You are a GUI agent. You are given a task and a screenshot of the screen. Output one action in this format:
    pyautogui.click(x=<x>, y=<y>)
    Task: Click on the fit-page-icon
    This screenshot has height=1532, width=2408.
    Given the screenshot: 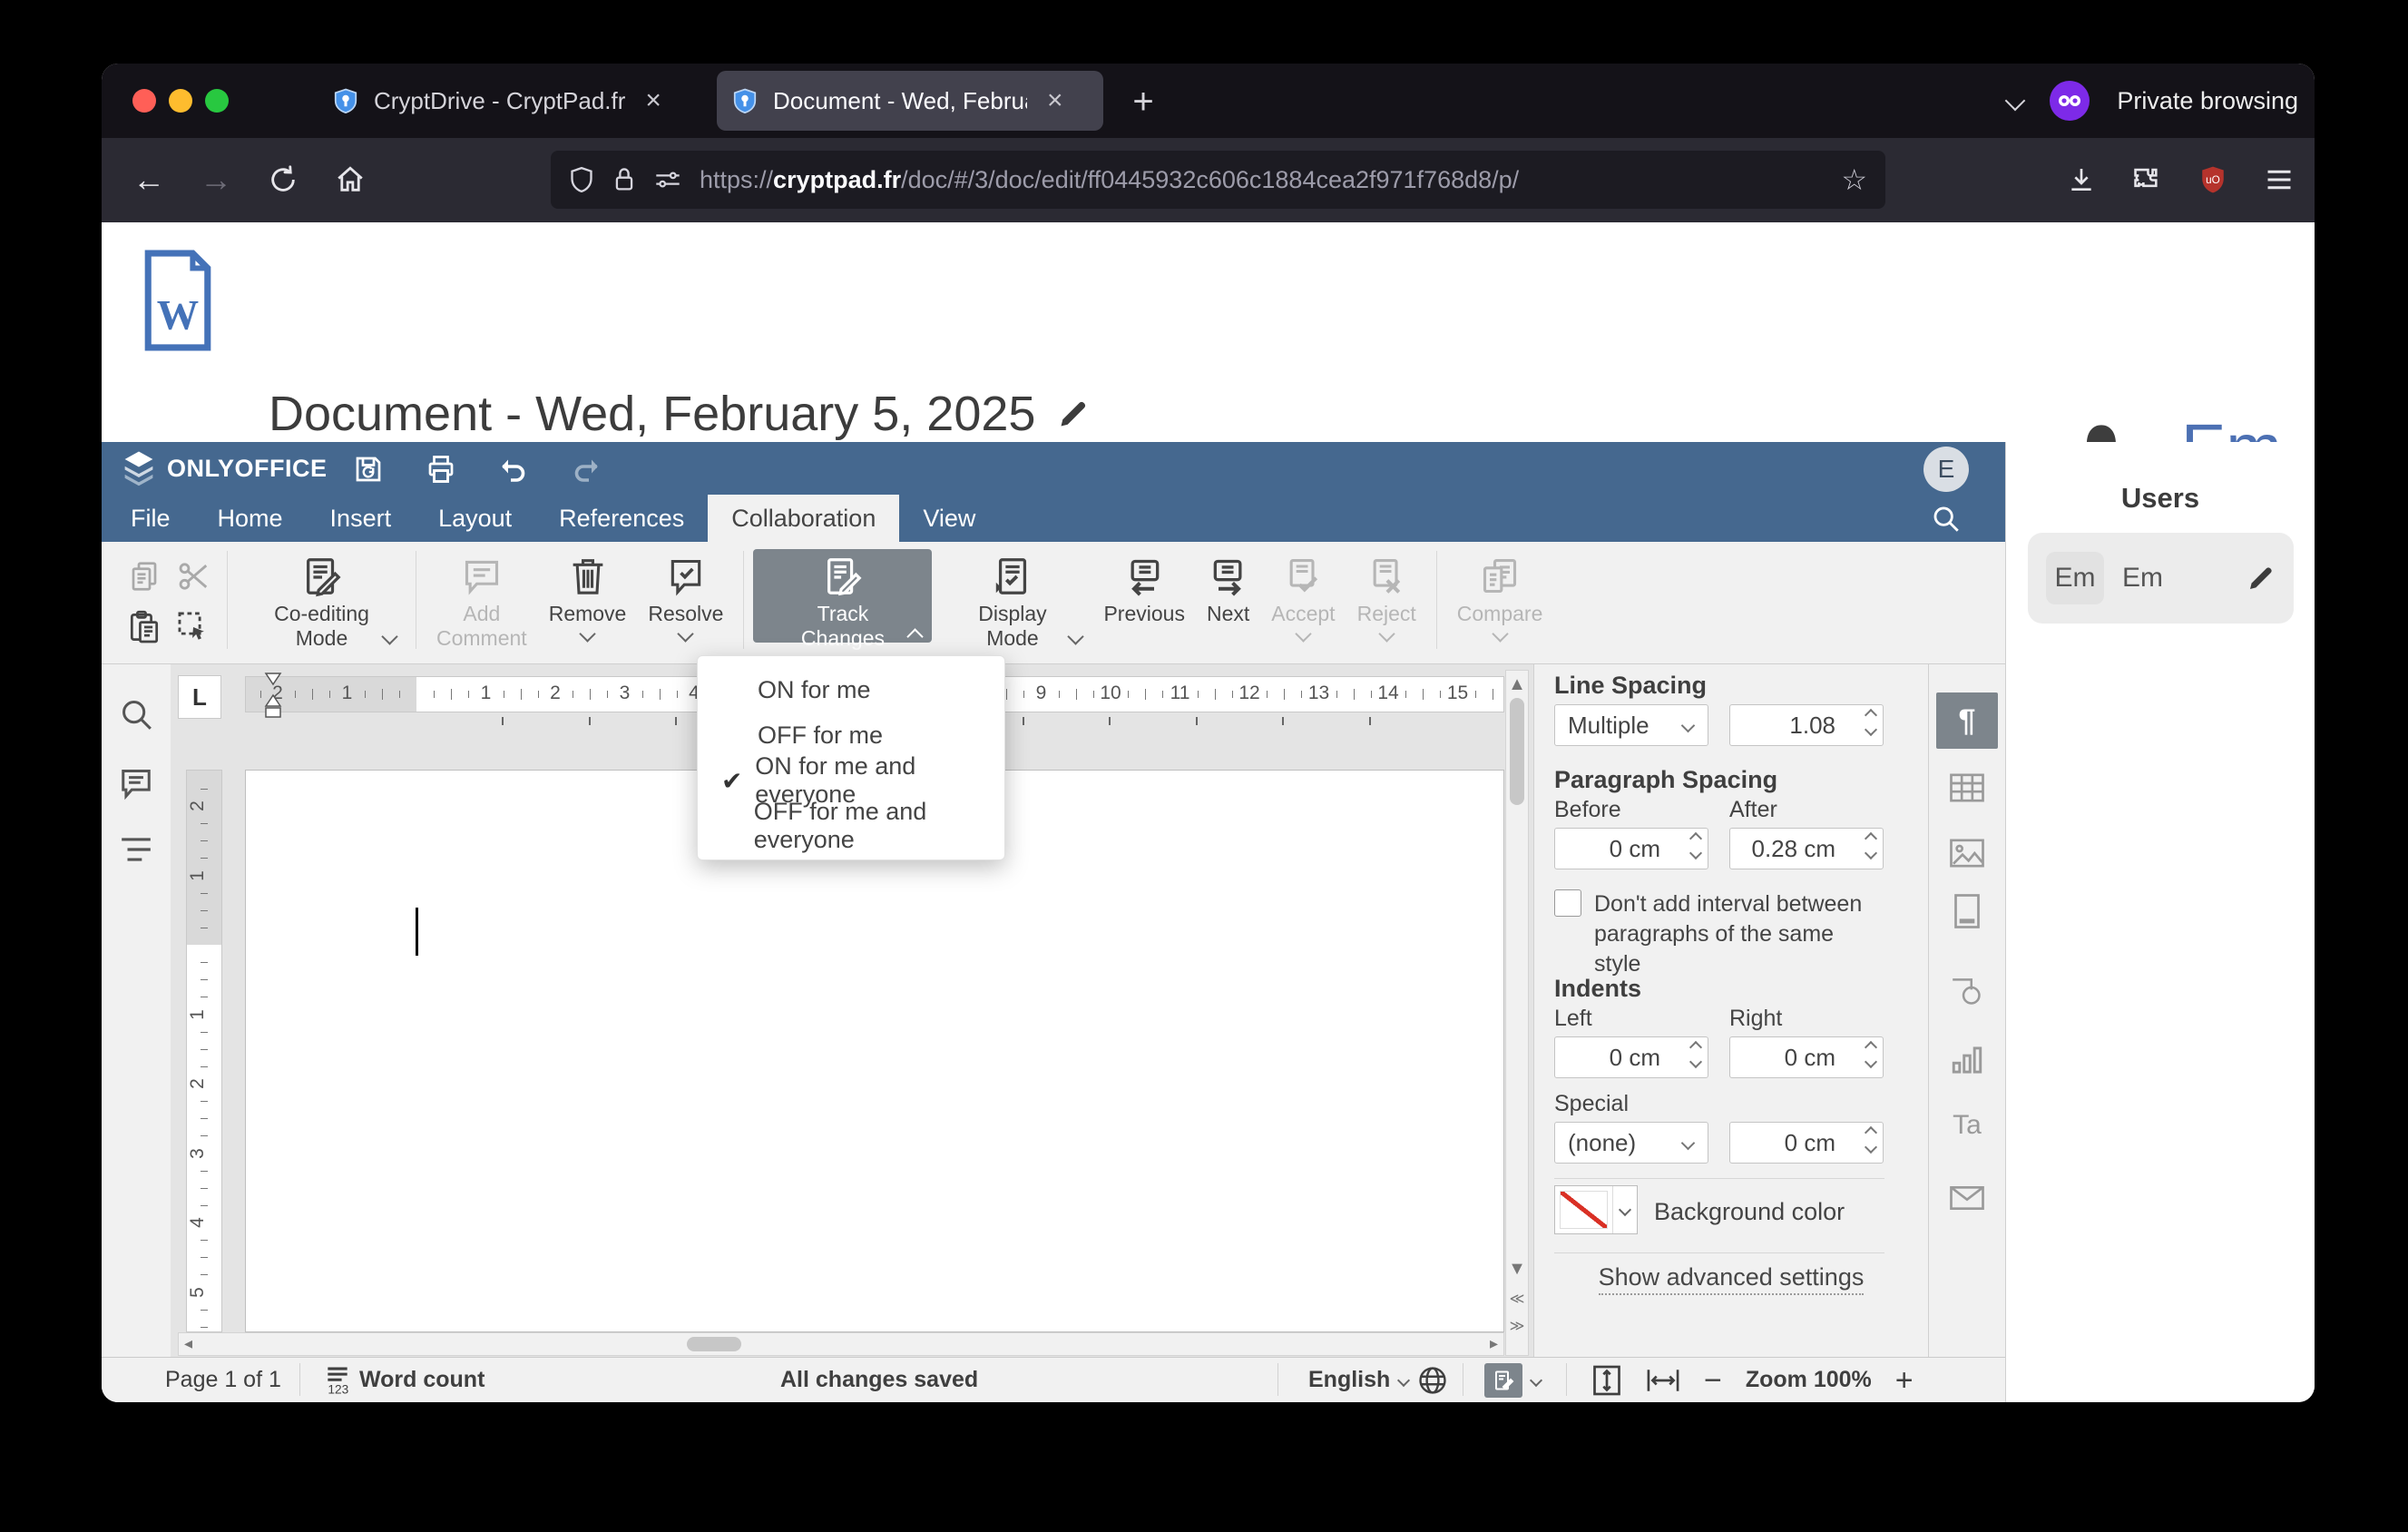 What is the action you would take?
    pyautogui.click(x=1607, y=1380)
    